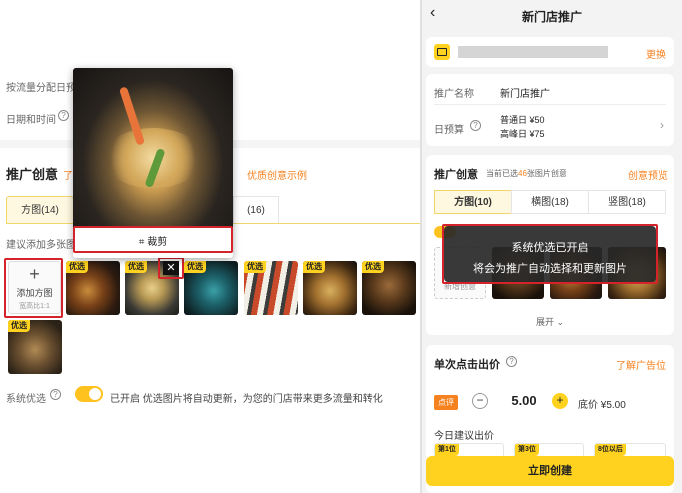 The height and width of the screenshot is (493, 682). Describe the element at coordinates (610, 450) in the screenshot. I see `rank-badge: 8位以后` at that location.